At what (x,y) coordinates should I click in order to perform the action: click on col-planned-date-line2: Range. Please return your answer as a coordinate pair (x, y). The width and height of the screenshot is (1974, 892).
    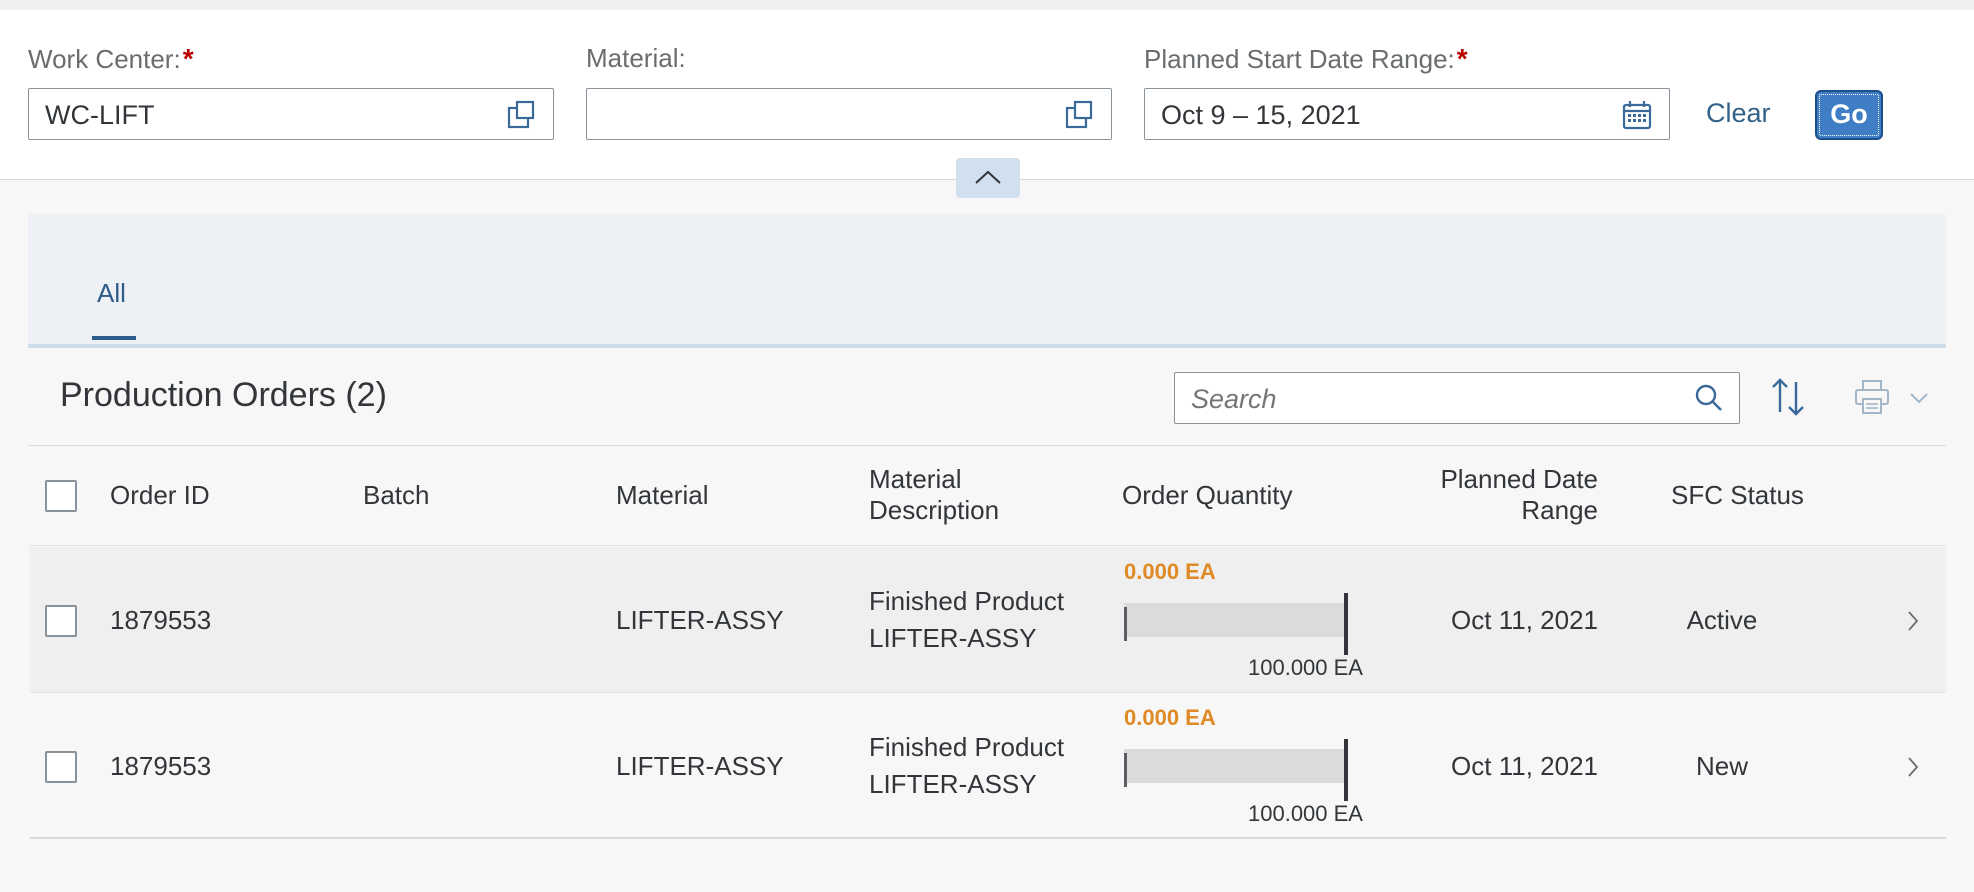
    Looking at the image, I should click on (1559, 510).